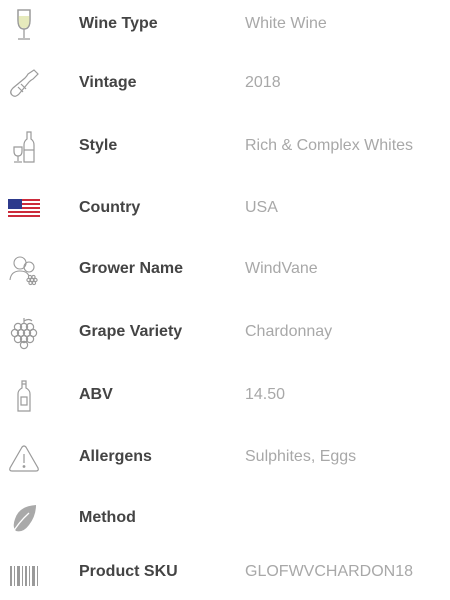 This screenshot has width=450, height=600. I want to click on spec-row-style: Style Rich & Complex Whites, so click(225, 147).